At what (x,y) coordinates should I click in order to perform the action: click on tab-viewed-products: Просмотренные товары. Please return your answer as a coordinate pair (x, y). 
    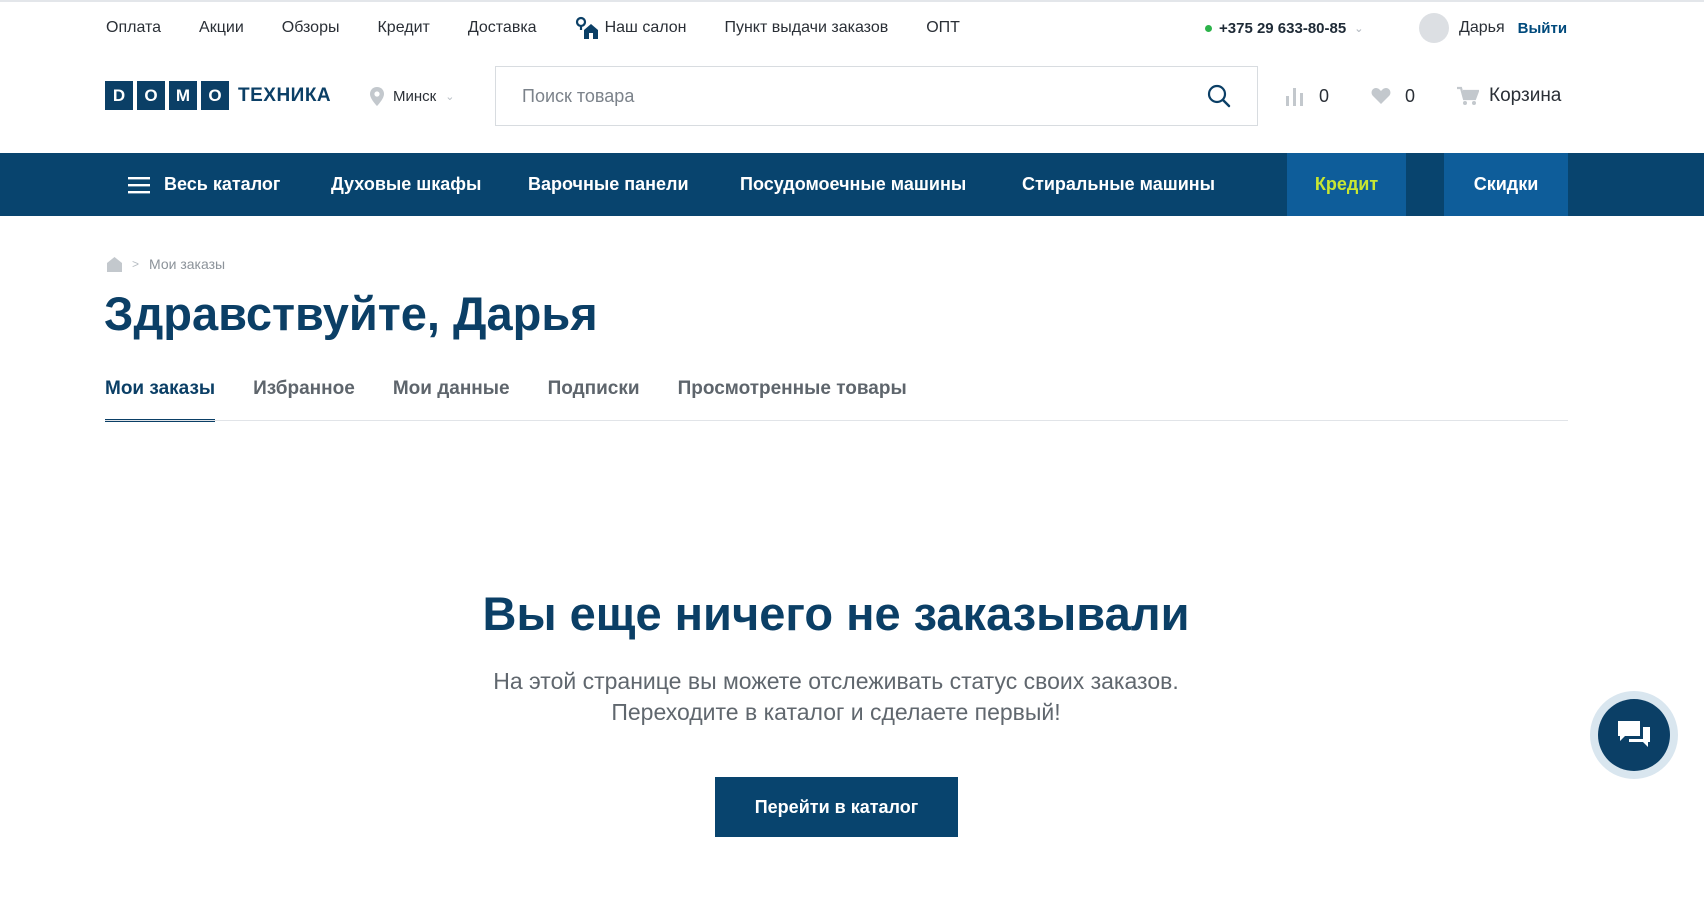
    Looking at the image, I should click on (792, 400).